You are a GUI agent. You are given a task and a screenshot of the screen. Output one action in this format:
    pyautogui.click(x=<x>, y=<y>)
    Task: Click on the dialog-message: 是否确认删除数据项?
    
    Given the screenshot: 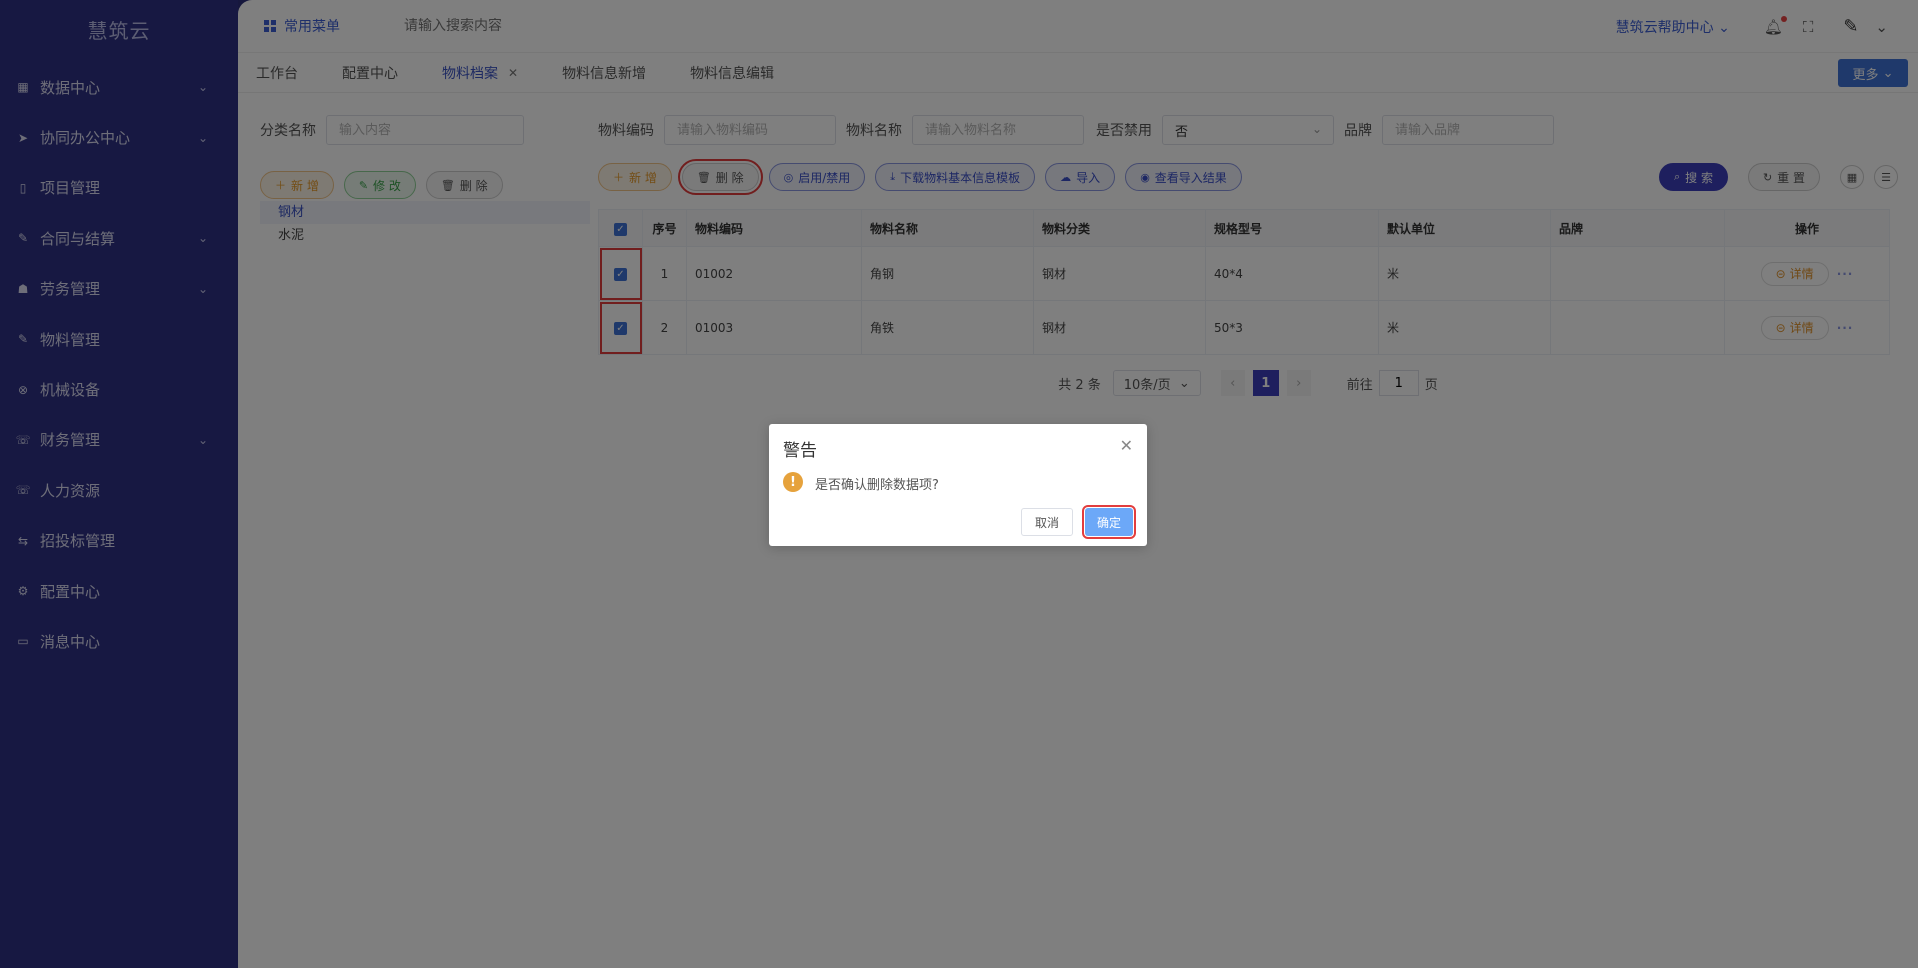 What is the action you would take?
    pyautogui.click(x=877, y=485)
    